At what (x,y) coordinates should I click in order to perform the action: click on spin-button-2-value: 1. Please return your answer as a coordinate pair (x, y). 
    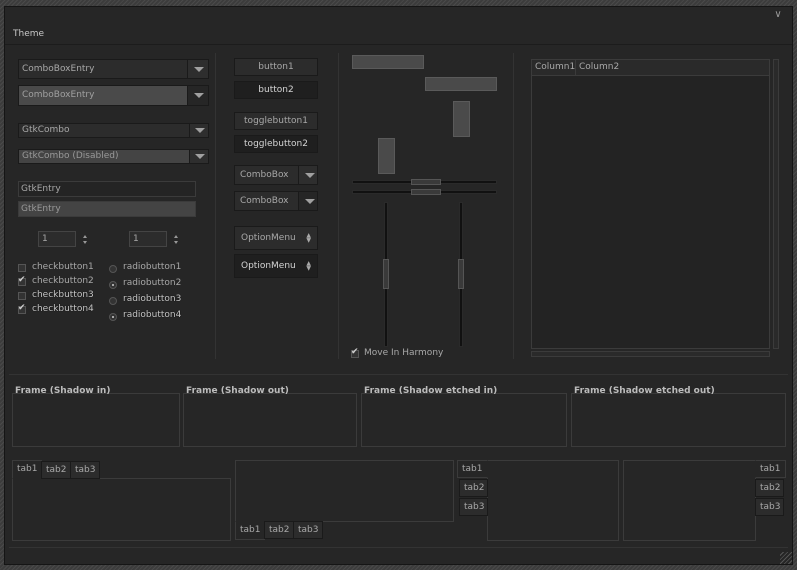
    Looking at the image, I should click on (136, 239).